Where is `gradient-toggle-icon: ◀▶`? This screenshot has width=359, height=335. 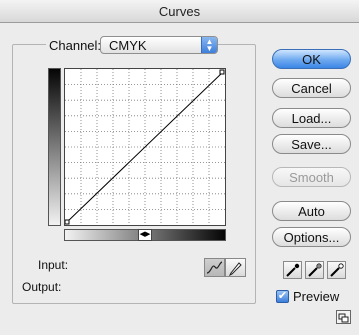 gradient-toggle-icon: ◀▶ is located at coordinates (145, 235).